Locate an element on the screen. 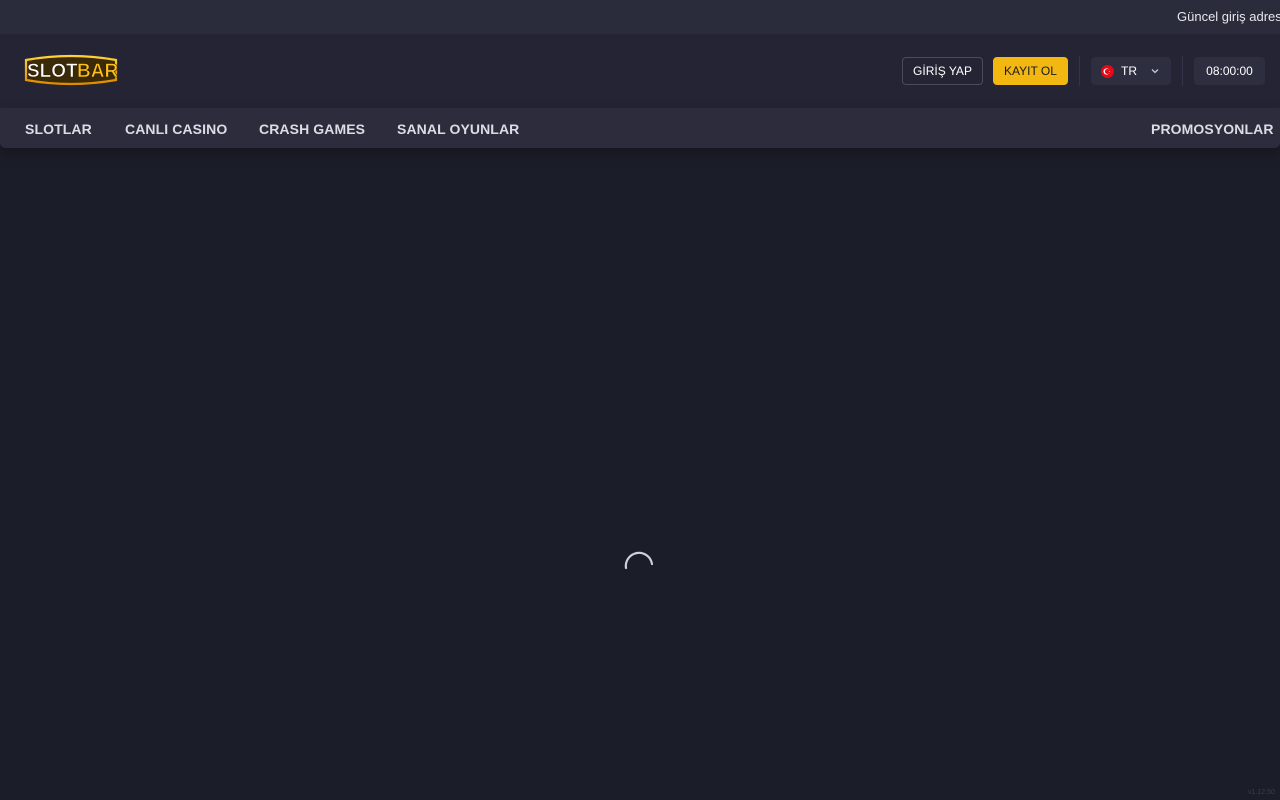 This screenshot has width=1280, height=800. chevron-down-icon is located at coordinates (1155, 71).